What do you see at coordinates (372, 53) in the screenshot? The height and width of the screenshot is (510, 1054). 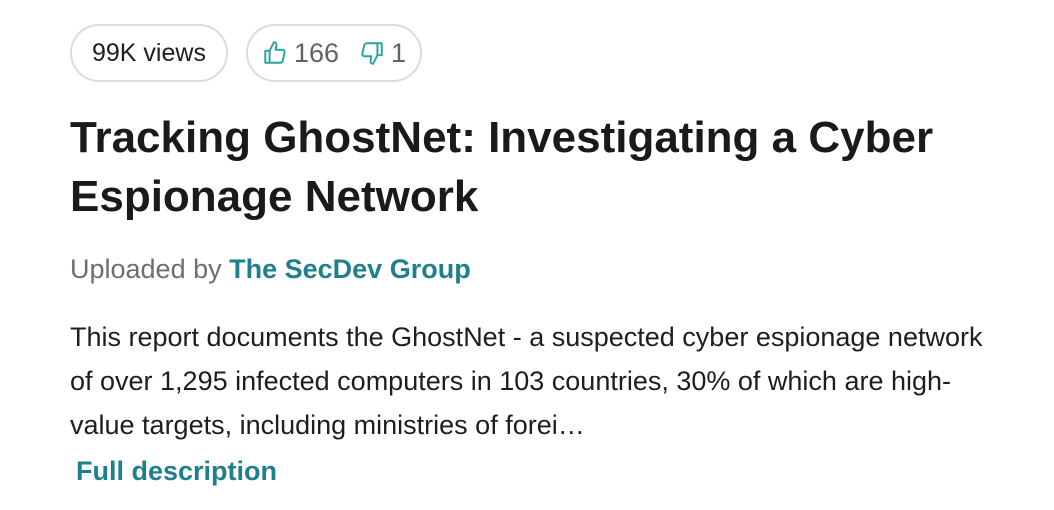 I see `thumbs-down-icon` at bounding box center [372, 53].